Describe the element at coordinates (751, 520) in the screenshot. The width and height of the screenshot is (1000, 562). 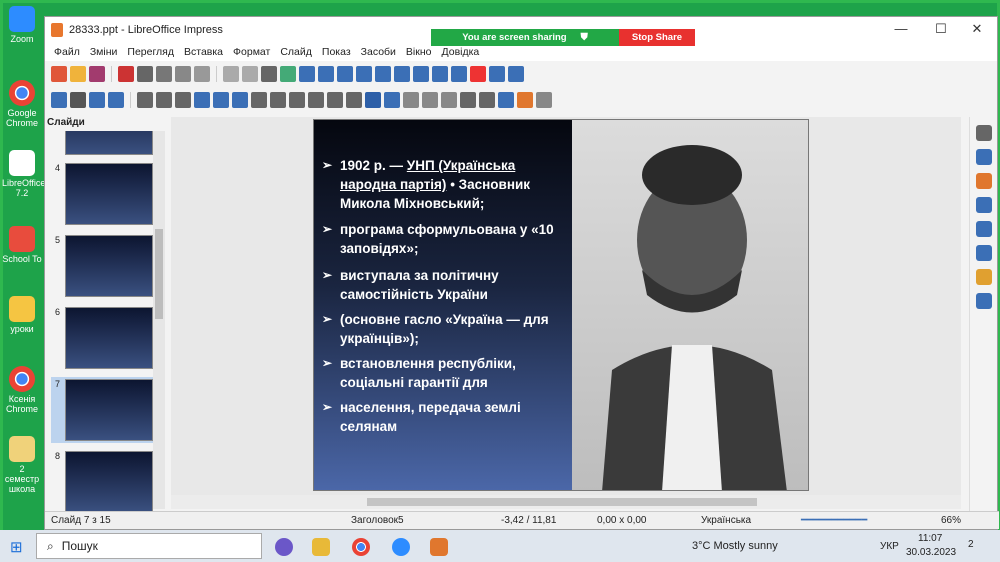
I see `language-status: Українська` at that location.